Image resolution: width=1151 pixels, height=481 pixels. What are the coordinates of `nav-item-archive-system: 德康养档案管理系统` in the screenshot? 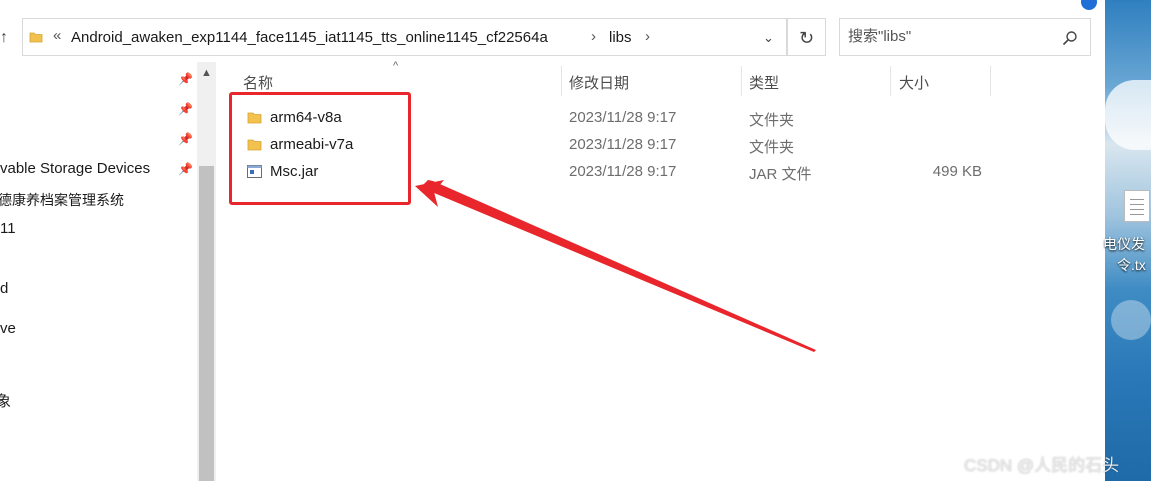 It's located at (62, 200).